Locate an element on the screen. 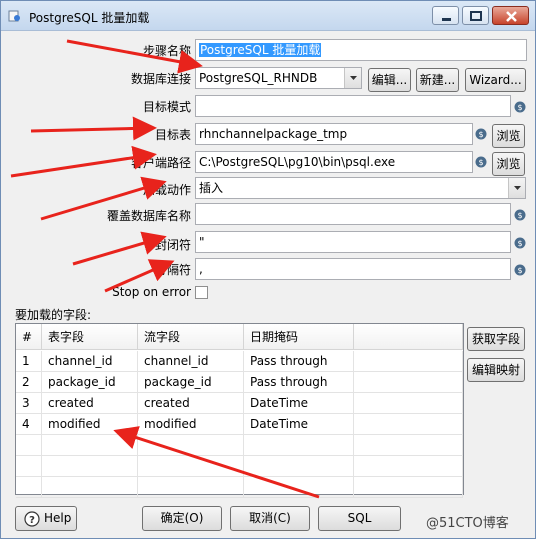 The image size is (536, 539). connection-label: 数据库连接 is located at coordinates (160, 79).